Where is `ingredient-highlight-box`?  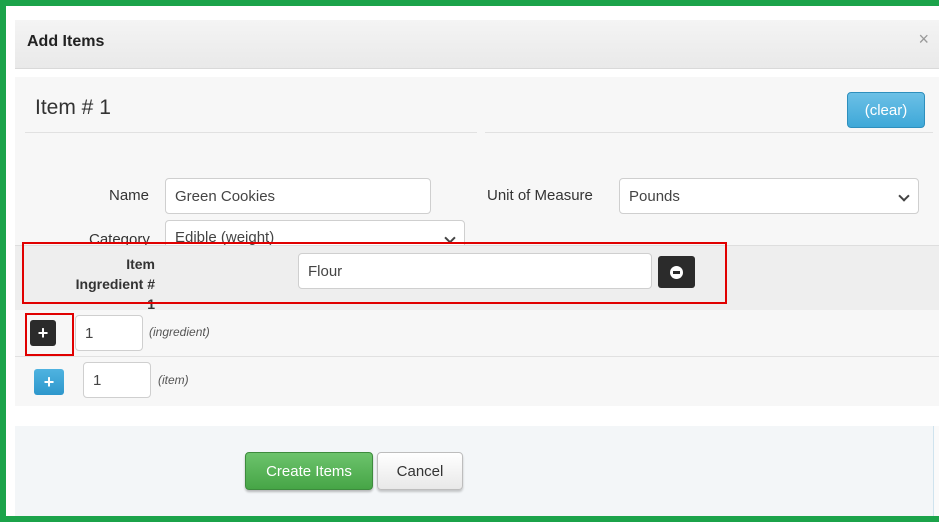
ingredient-highlight-box is located at coordinates (374, 273).